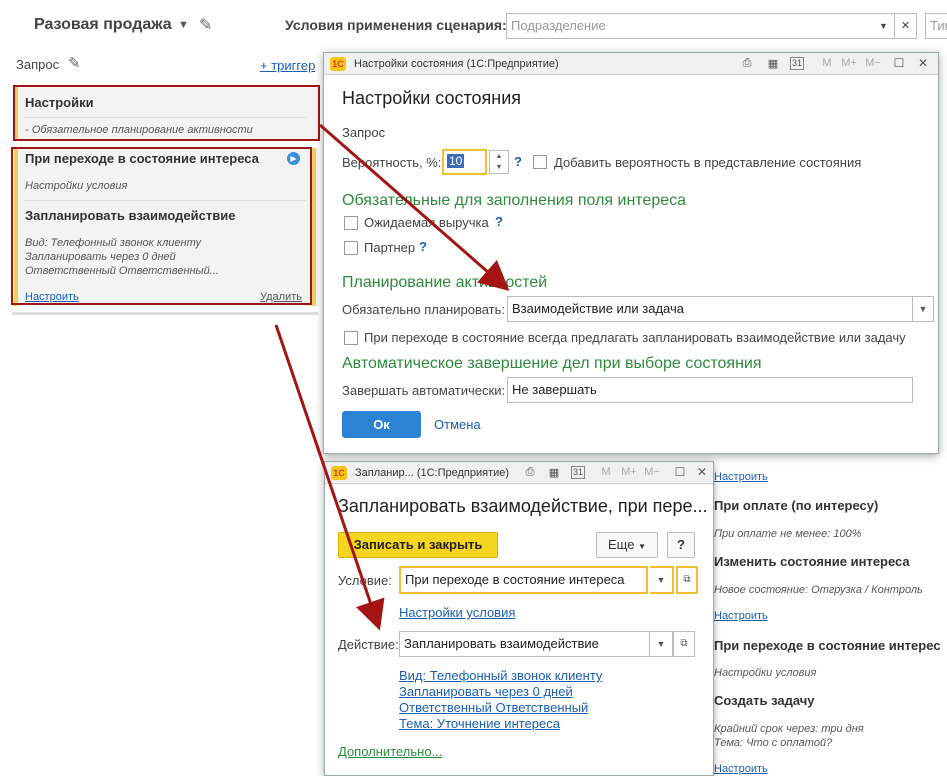  I want to click on trigger-note: Настройки условия, so click(765, 673).